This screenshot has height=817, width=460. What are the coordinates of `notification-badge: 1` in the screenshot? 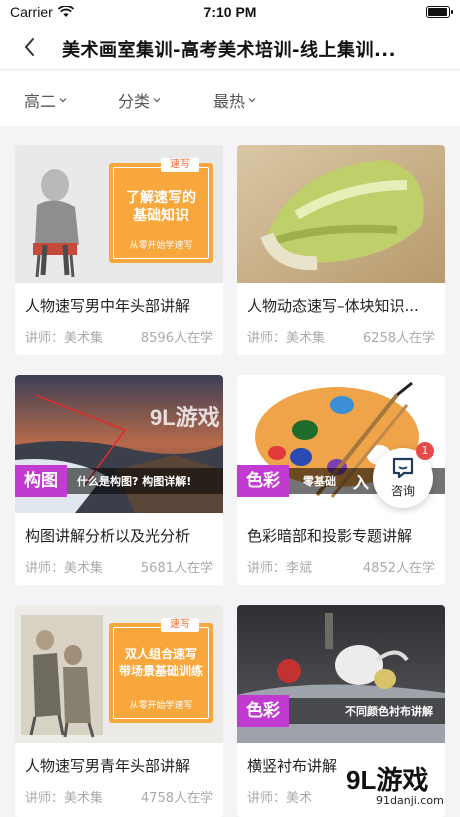 It's located at (425, 451).